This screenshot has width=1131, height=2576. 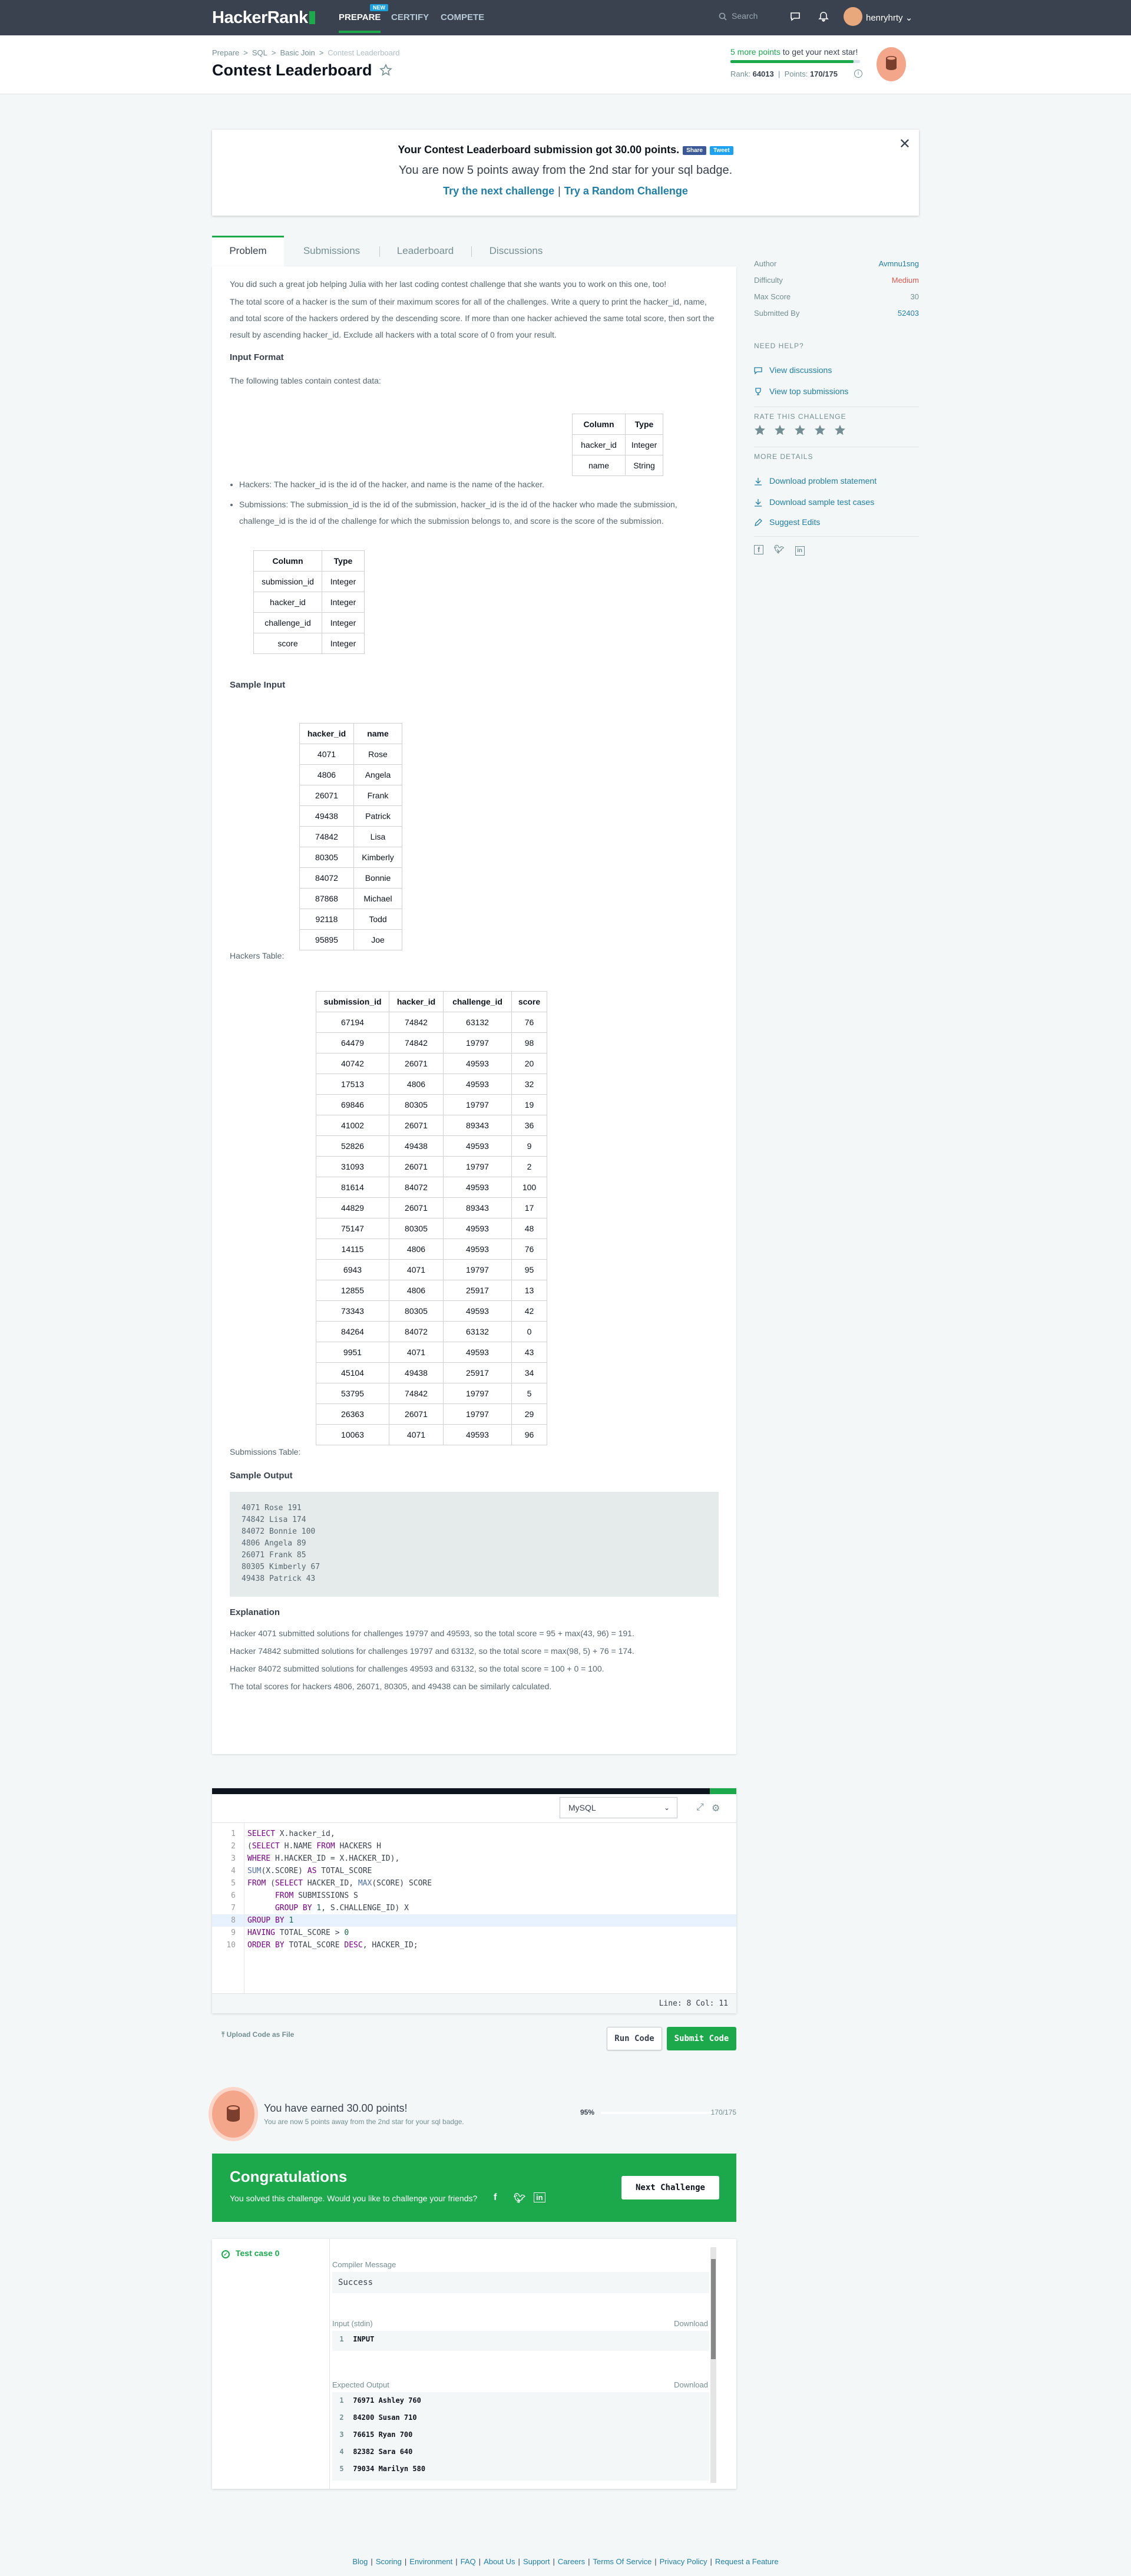 I want to click on footer-link: Request a Feature, so click(x=747, y=2561).